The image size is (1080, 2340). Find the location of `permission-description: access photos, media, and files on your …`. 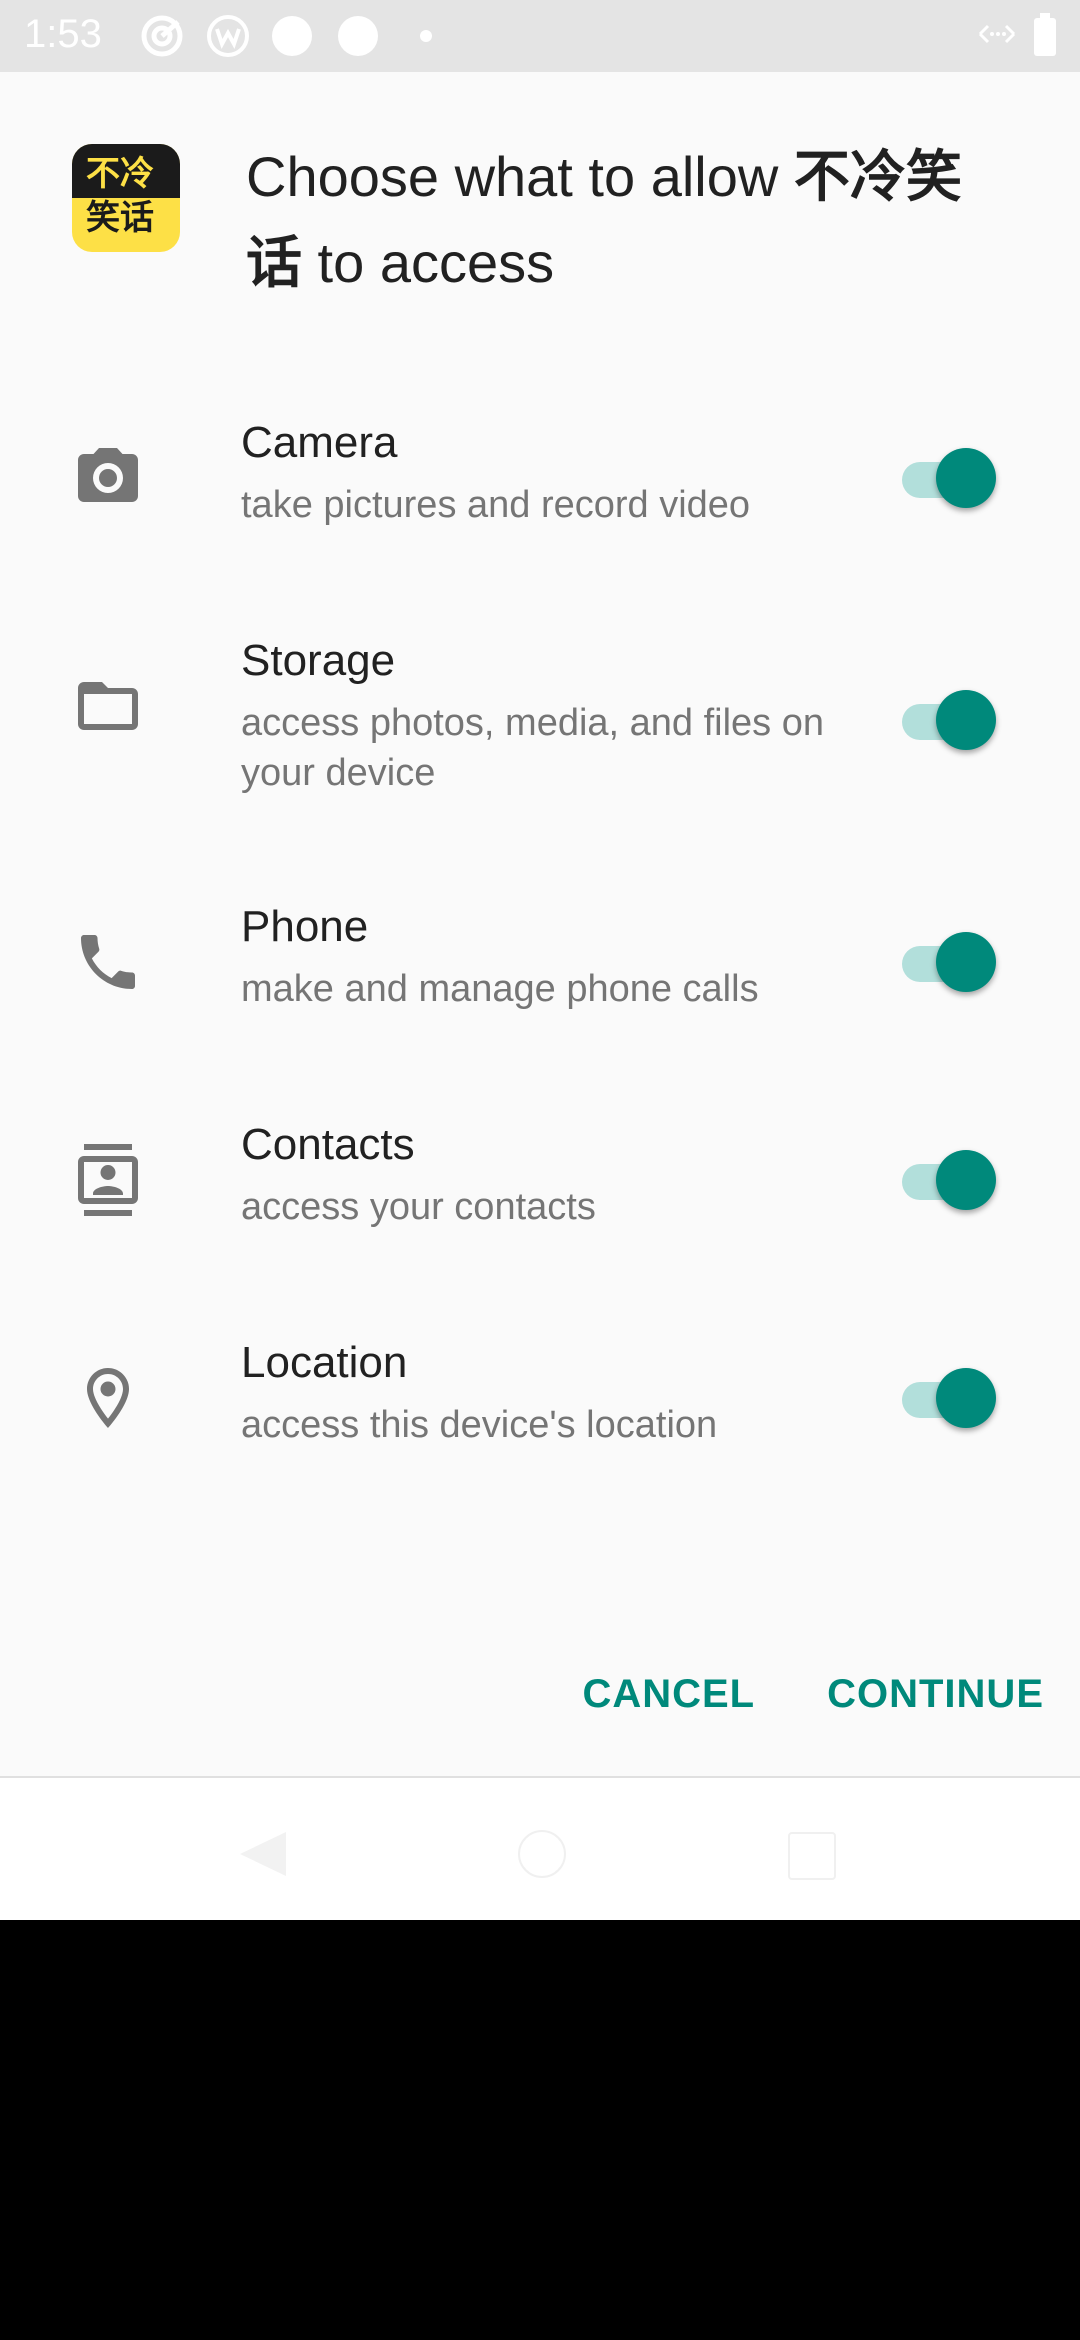

permission-description: access photos, media, and files on your … is located at coordinates (533, 748).